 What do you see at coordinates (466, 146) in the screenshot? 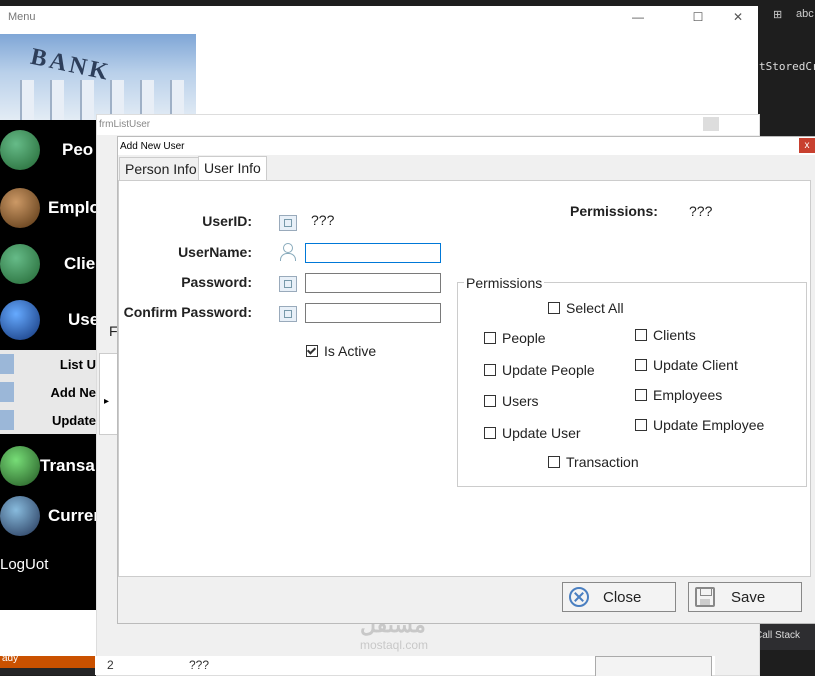
I see `dialog-title-bar: Add New User x` at bounding box center [466, 146].